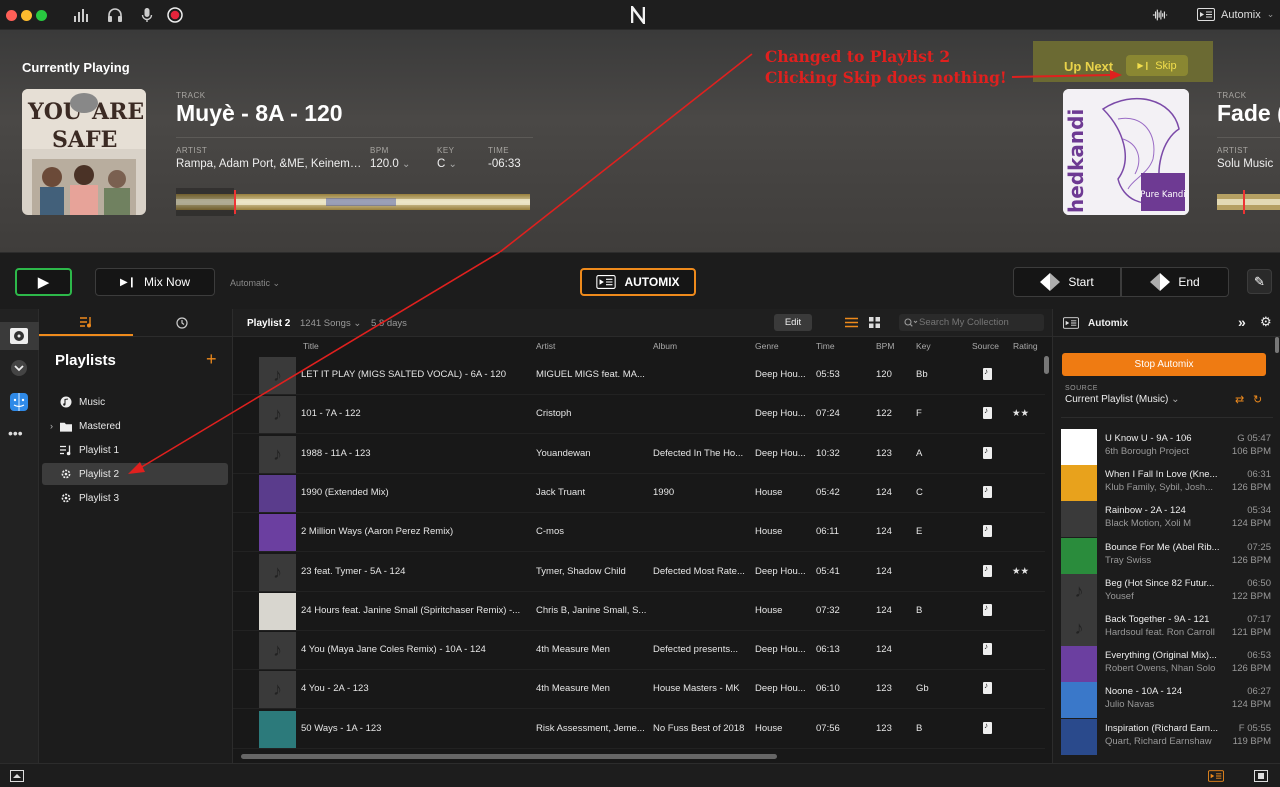 This screenshot has width=1280, height=787. Describe the element at coordinates (979, 322) in the screenshot. I see `search-input` at that location.